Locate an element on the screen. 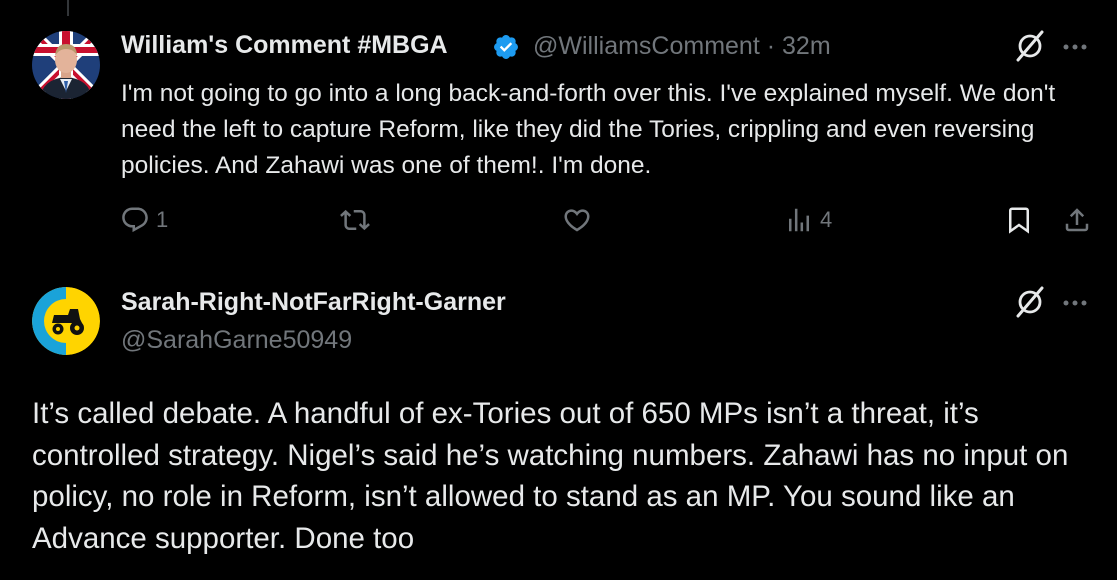 This screenshot has width=1117, height=580. verified-badge-icon is located at coordinates (506, 47).